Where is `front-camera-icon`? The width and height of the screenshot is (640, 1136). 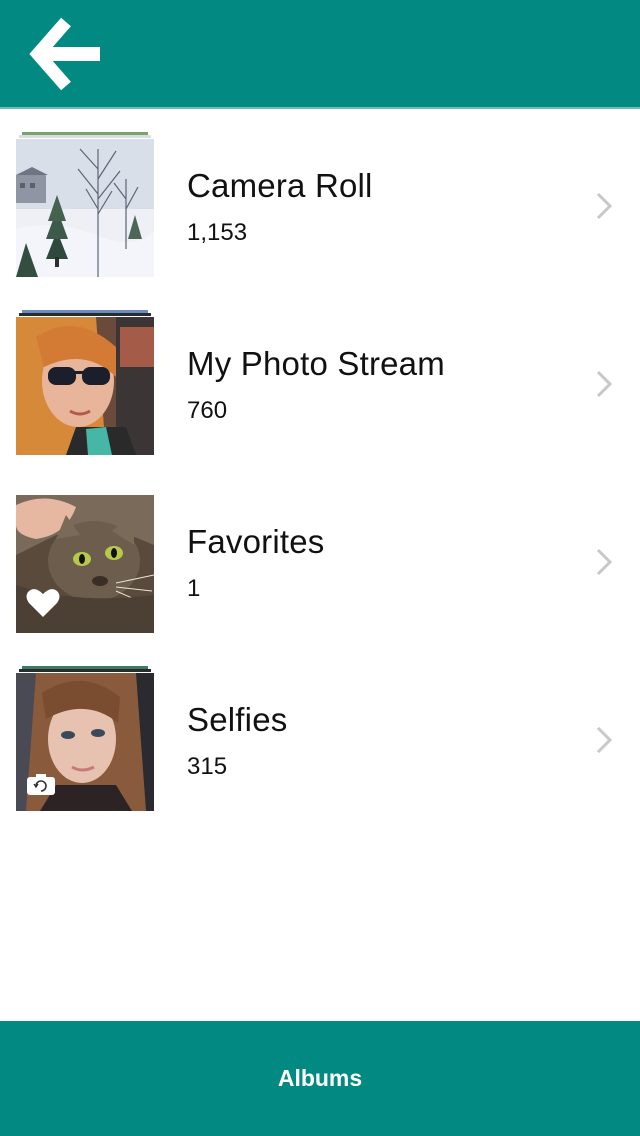
front-camera-icon is located at coordinates (41, 786).